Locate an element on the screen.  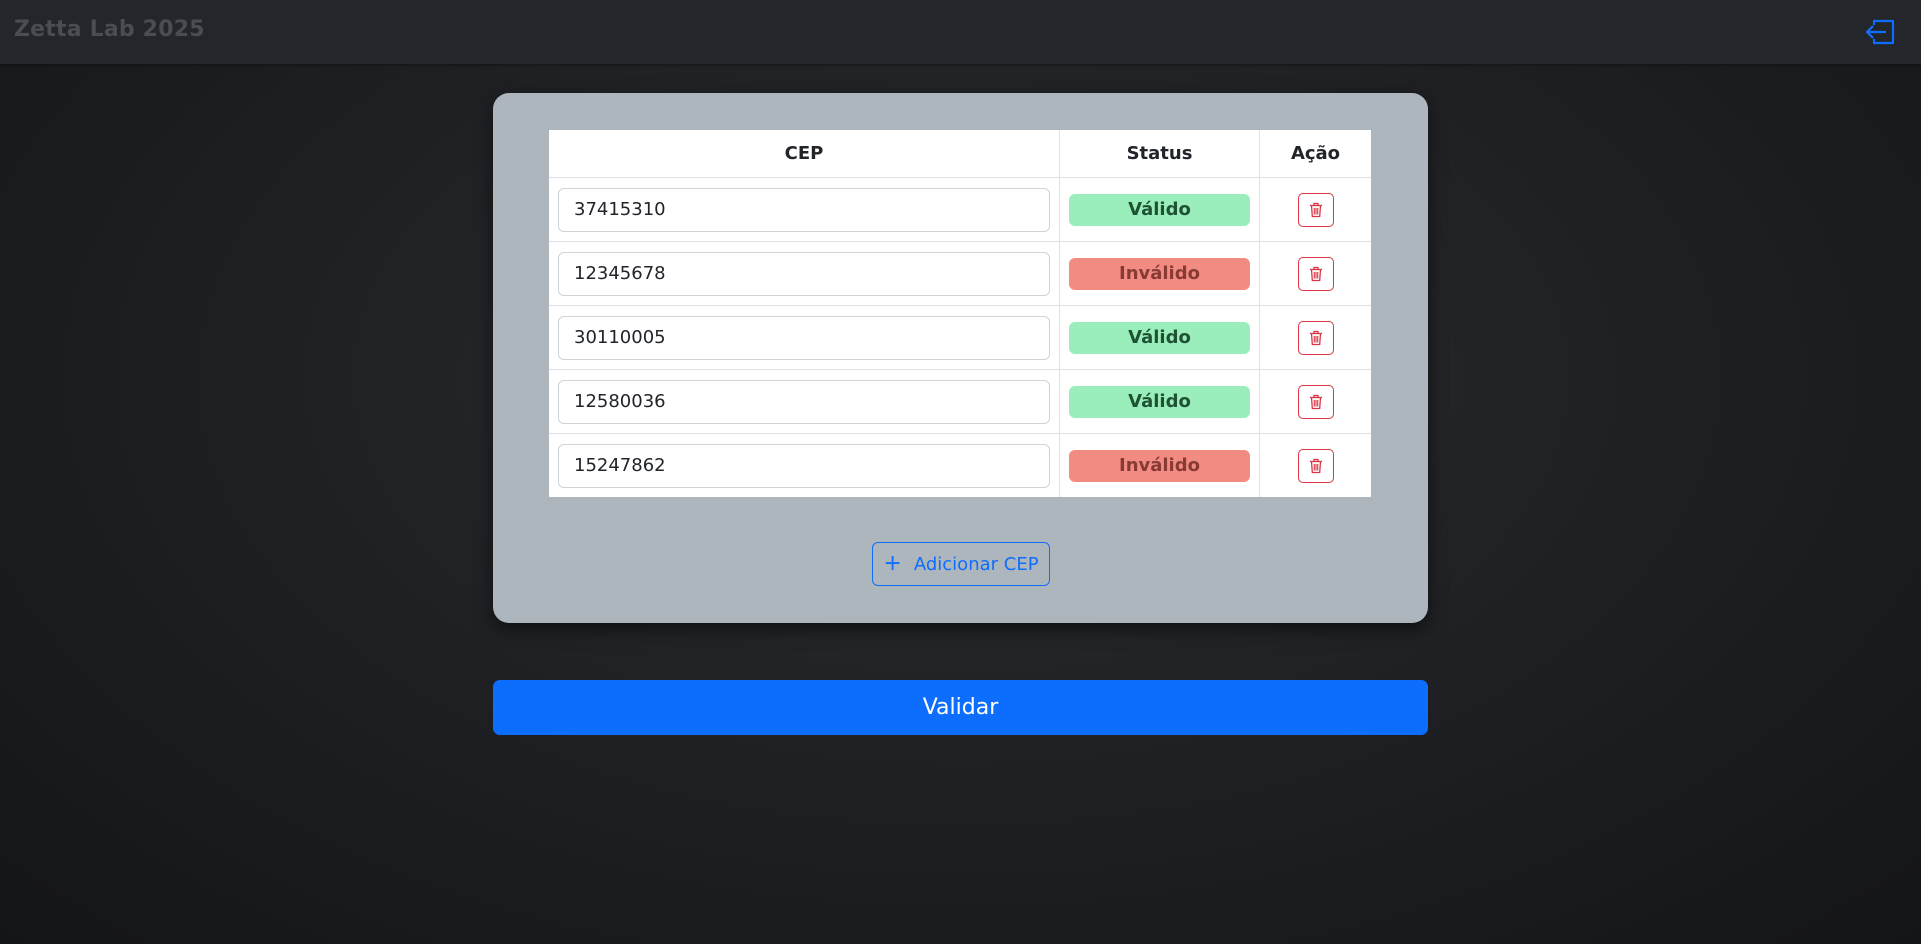
top-navbar: Zetta Lab 2025 is located at coordinates (960, 32).